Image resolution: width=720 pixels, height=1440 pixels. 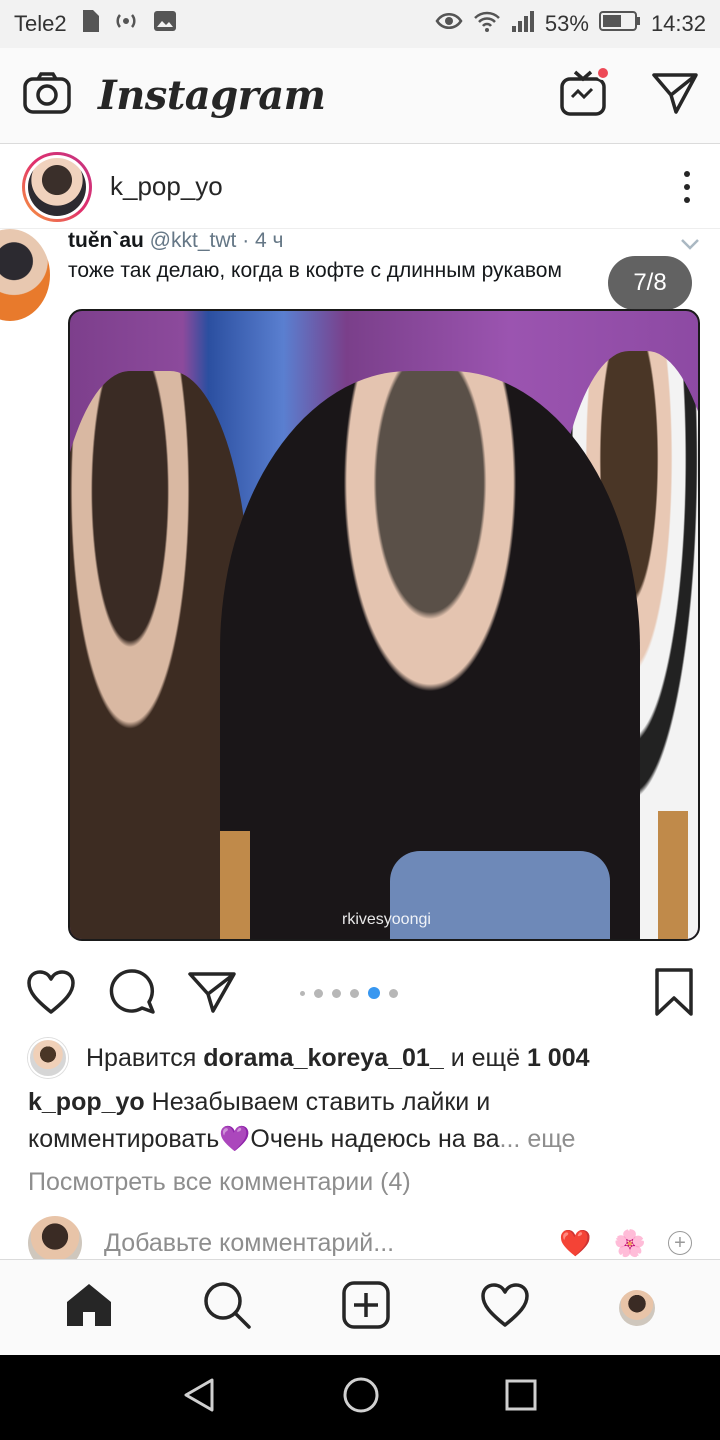 I want to click on post-header: k_pop_yo, so click(x=360, y=187).